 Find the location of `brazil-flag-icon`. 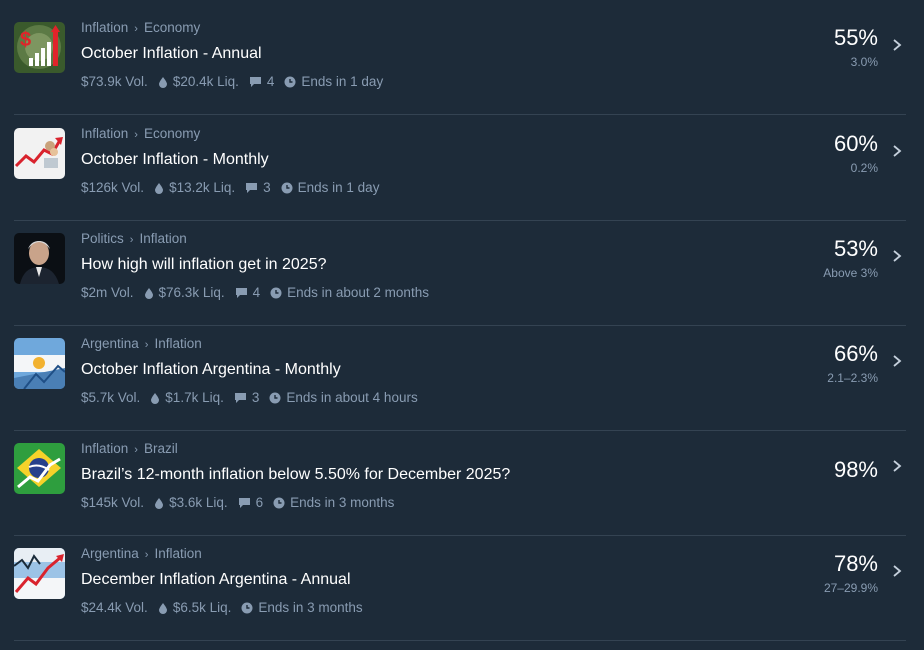

brazil-flag-icon is located at coordinates (39, 468).